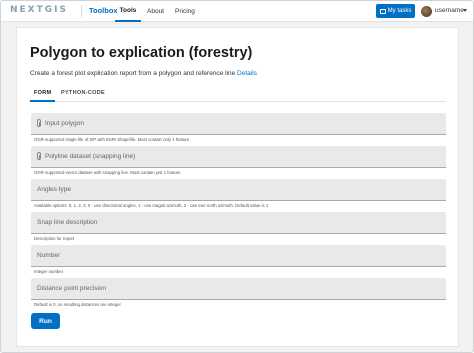 The height and width of the screenshot is (353, 474). I want to click on header-divider, so click(81, 11).